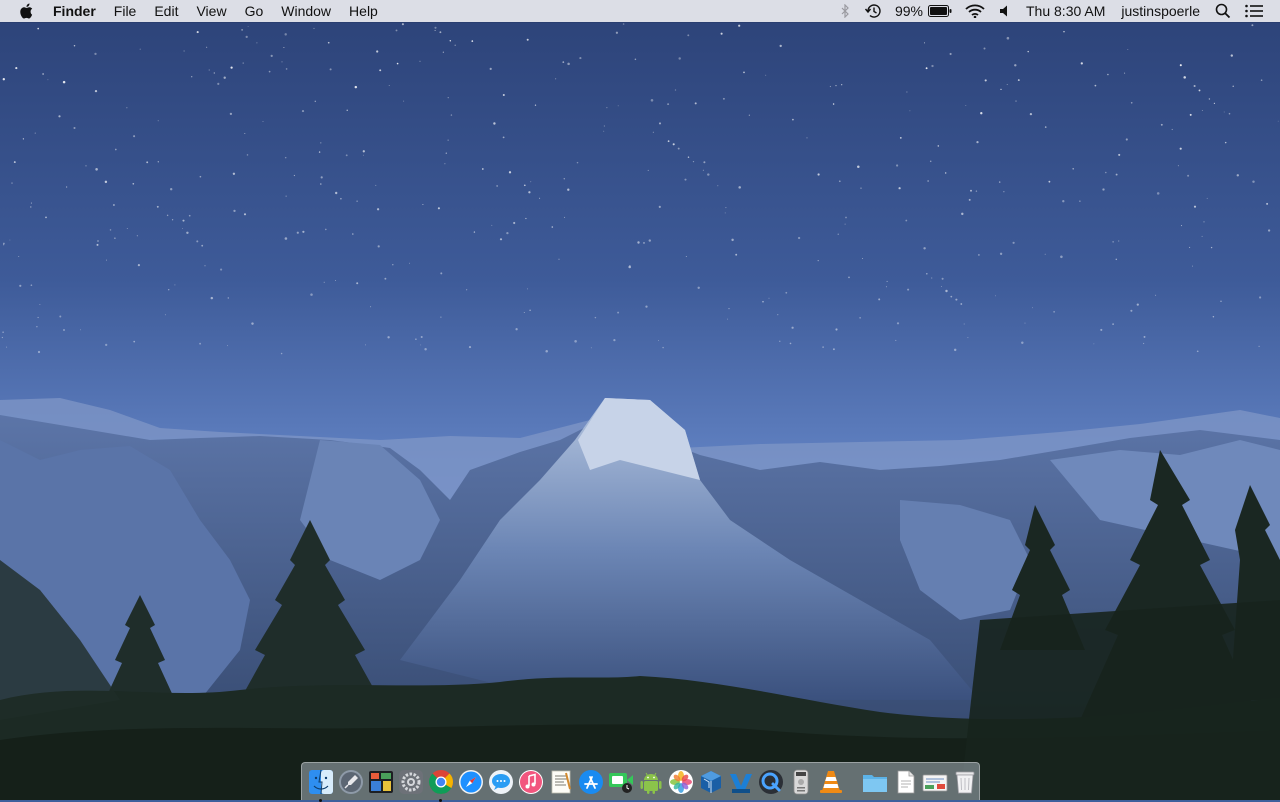 The image size is (1280, 802). I want to click on battery-status: 99%, so click(923, 11).